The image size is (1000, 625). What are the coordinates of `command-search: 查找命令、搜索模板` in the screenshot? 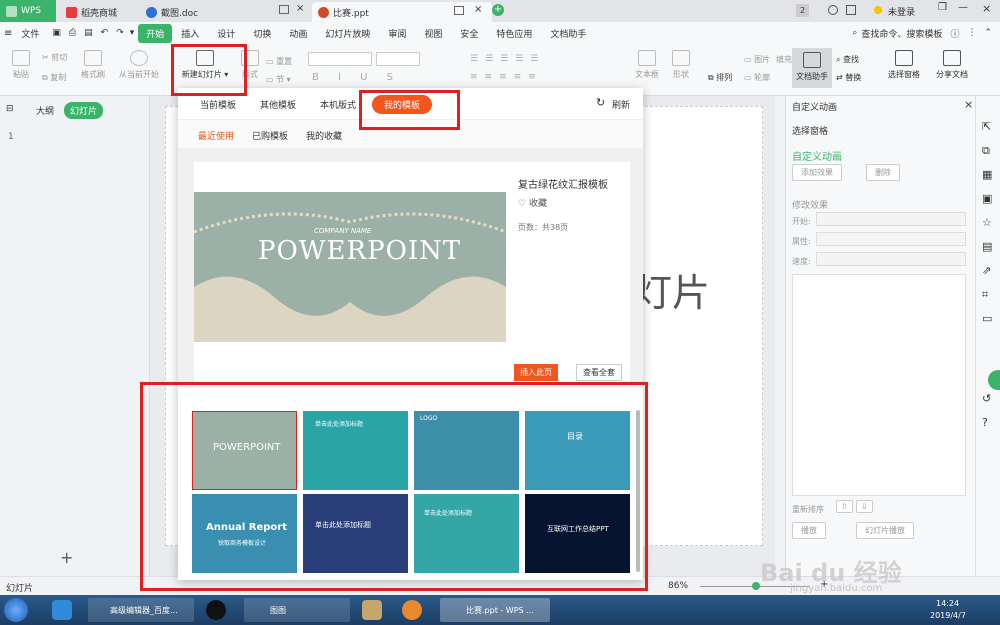 It's located at (901, 33).